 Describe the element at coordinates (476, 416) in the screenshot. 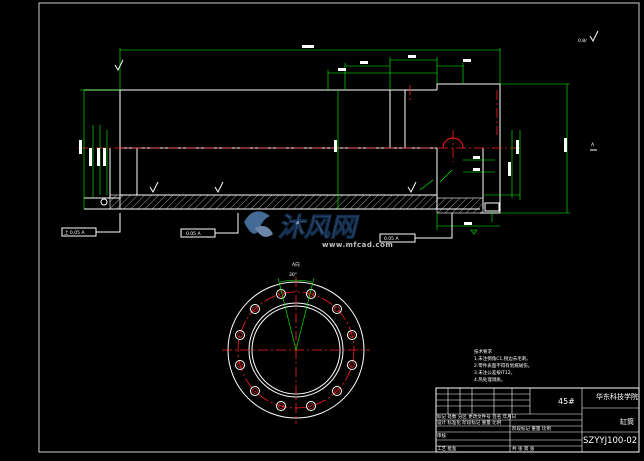

I see `title-block-row-text: 标记 处数 分区 更改文件号 签名 年月日` at that location.